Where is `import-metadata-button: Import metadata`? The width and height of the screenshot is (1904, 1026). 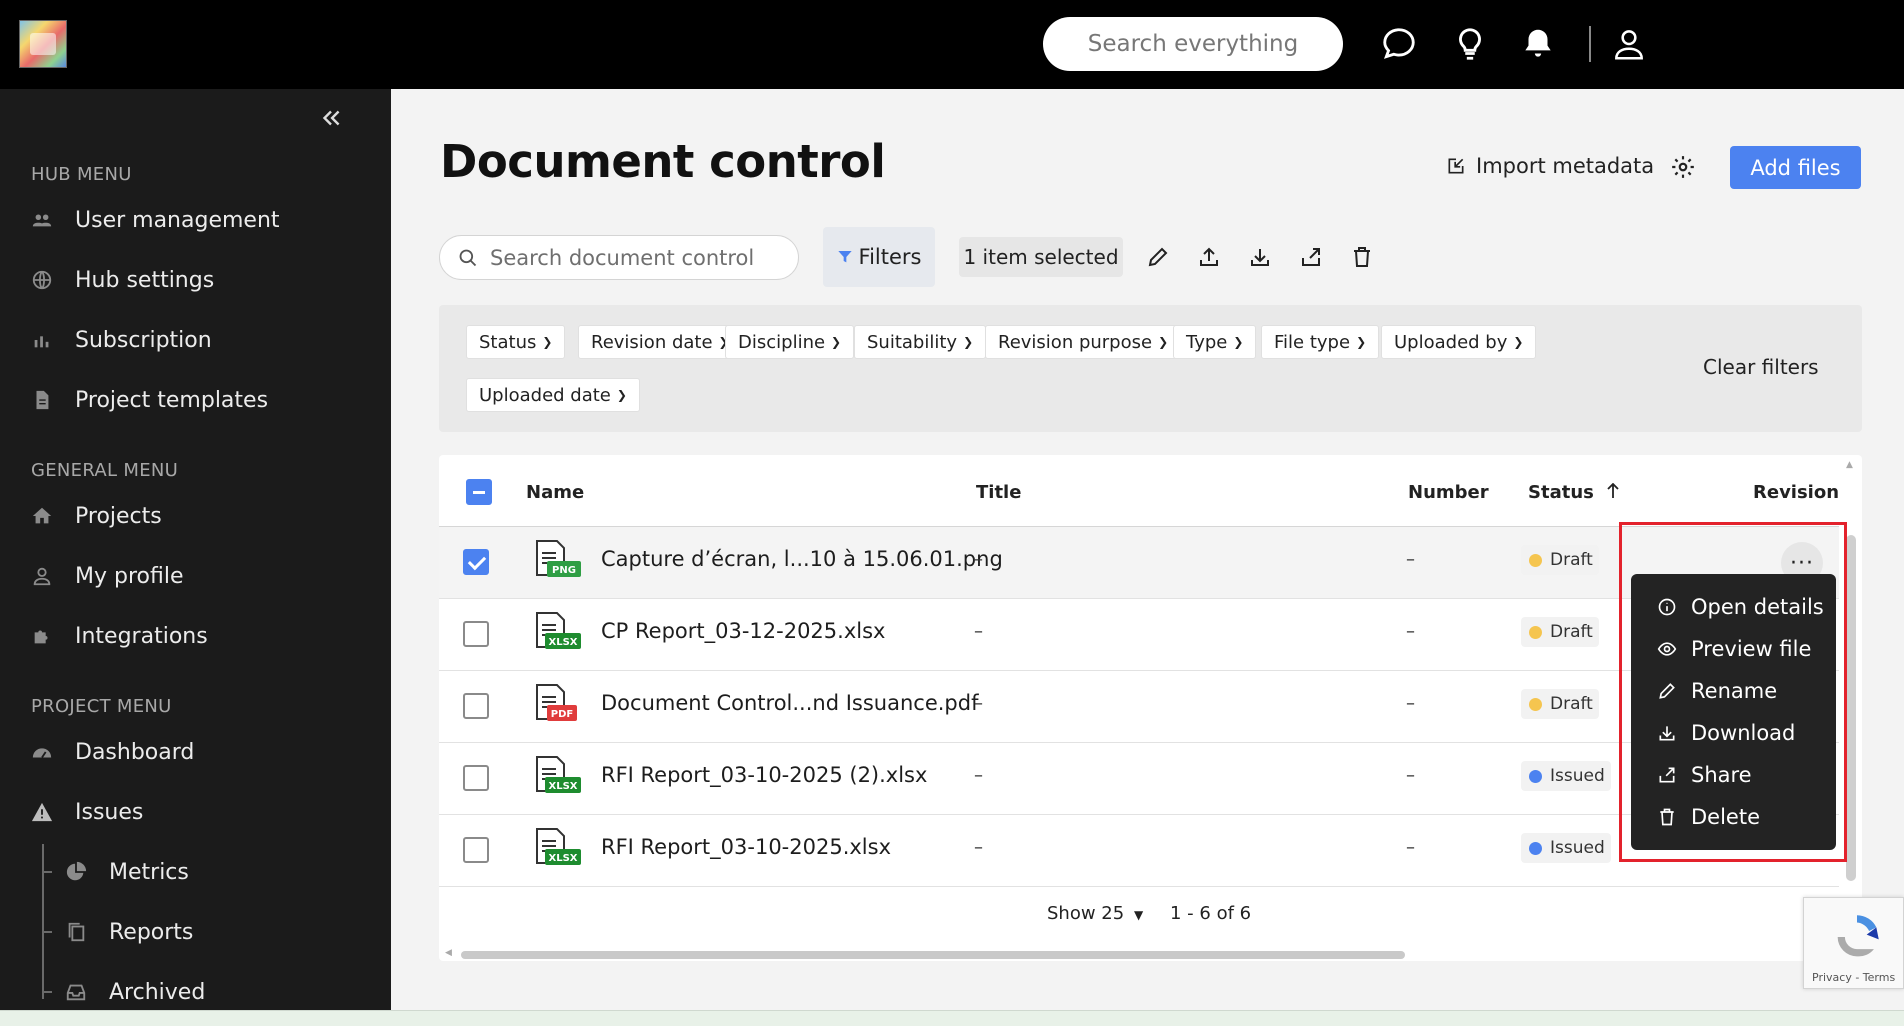 import-metadata-button: Import metadata is located at coordinates (1550, 166).